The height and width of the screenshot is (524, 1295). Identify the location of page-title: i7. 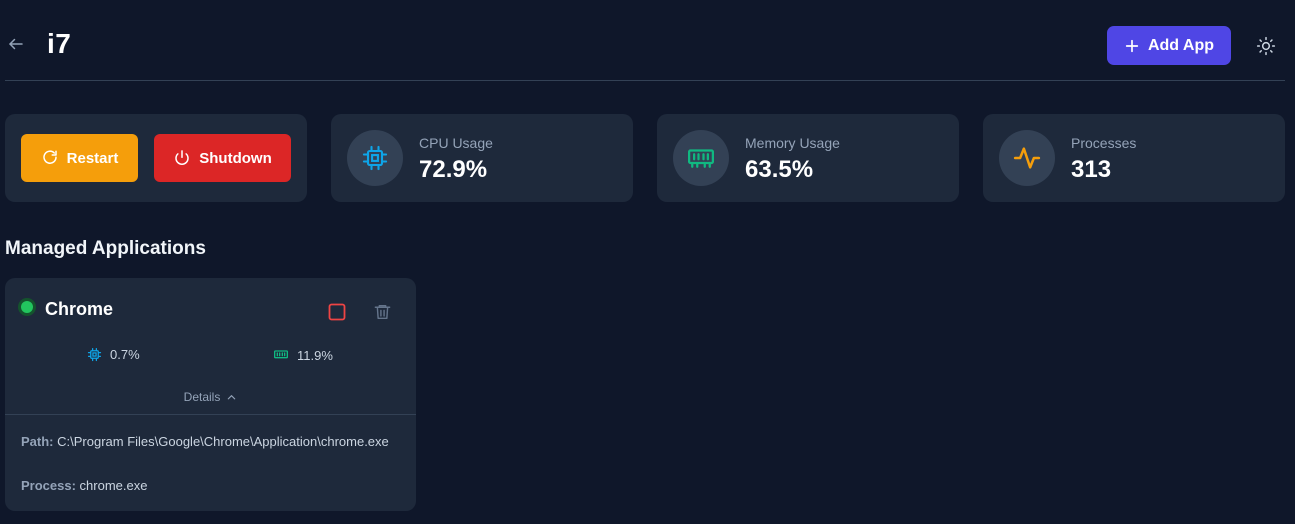
(59, 43).